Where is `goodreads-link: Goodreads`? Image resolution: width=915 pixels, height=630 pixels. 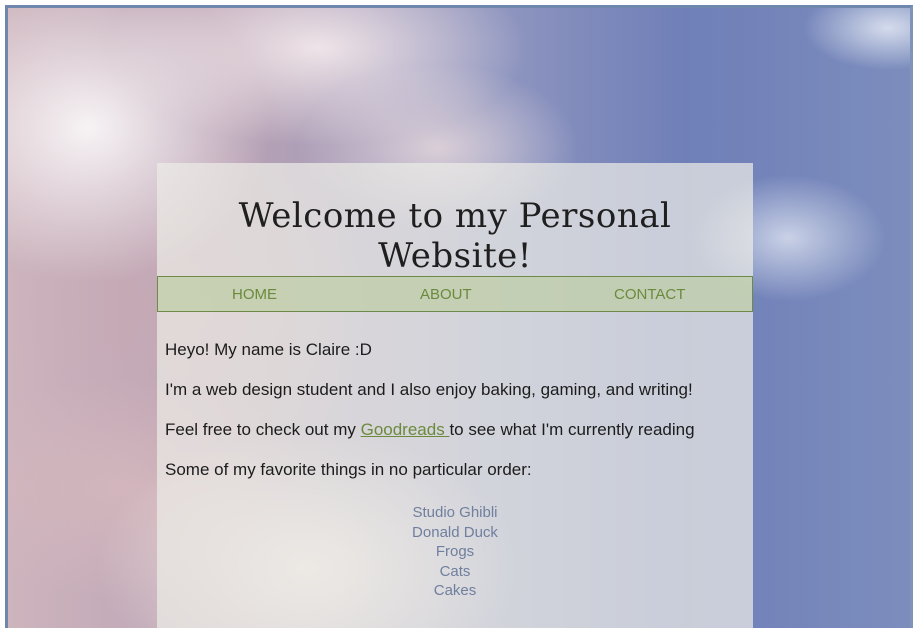
goodreads-link: Goodreads is located at coordinates (405, 429).